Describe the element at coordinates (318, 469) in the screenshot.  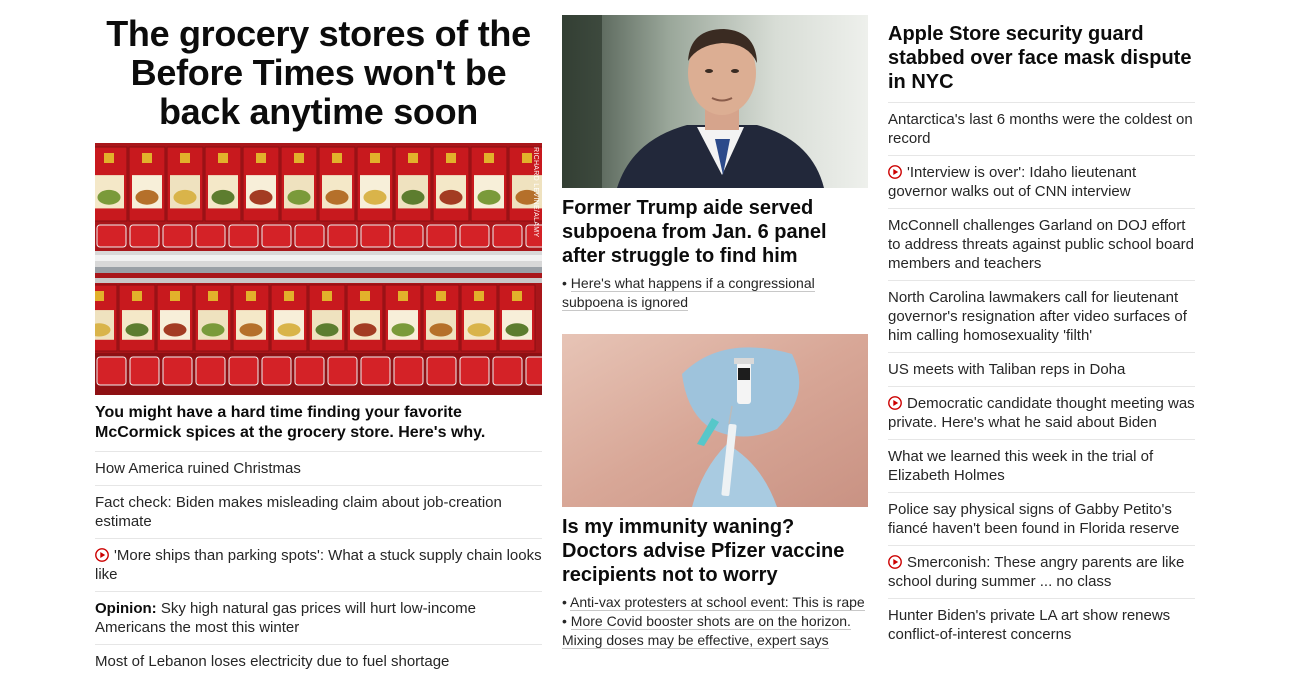
I see `headline-list-item: How America ruined Christmas` at that location.